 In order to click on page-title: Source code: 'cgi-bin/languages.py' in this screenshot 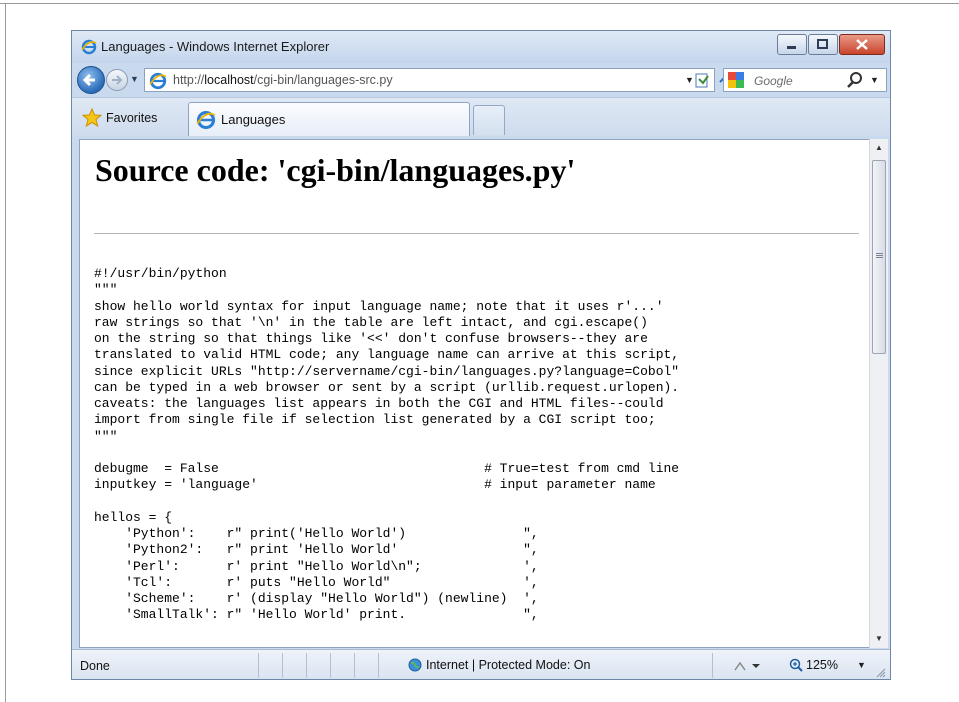, I will do `click(335, 170)`.